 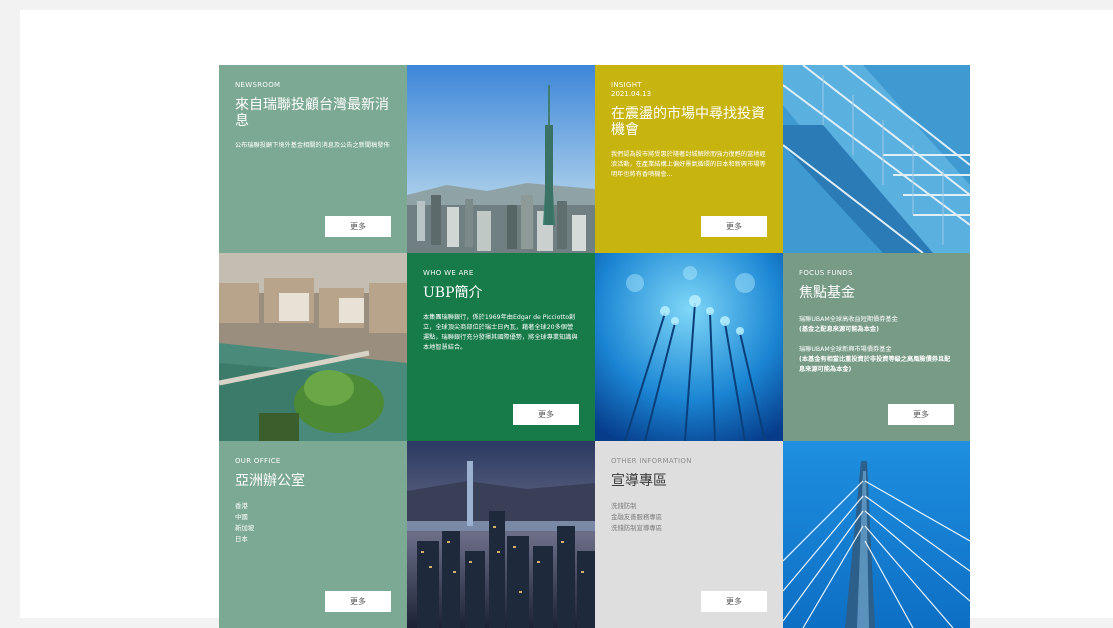 I want to click on office-item: 日本, so click(x=313, y=539).